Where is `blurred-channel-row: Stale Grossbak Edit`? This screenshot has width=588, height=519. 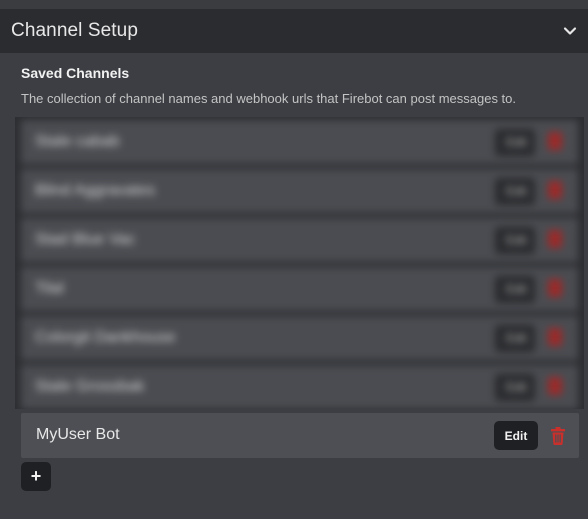
blurred-channel-row: Stale Grossbak Edit is located at coordinates (299, 387).